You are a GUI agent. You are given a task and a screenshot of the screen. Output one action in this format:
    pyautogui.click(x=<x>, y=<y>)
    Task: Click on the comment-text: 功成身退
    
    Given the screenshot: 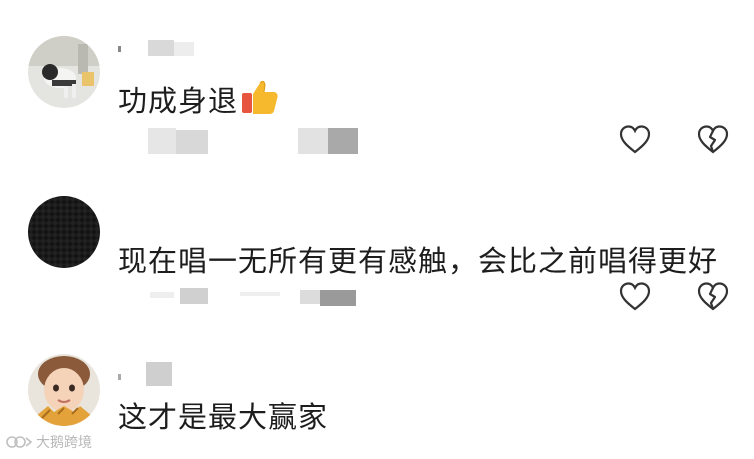 What is the action you would take?
    pyautogui.click(x=199, y=99)
    